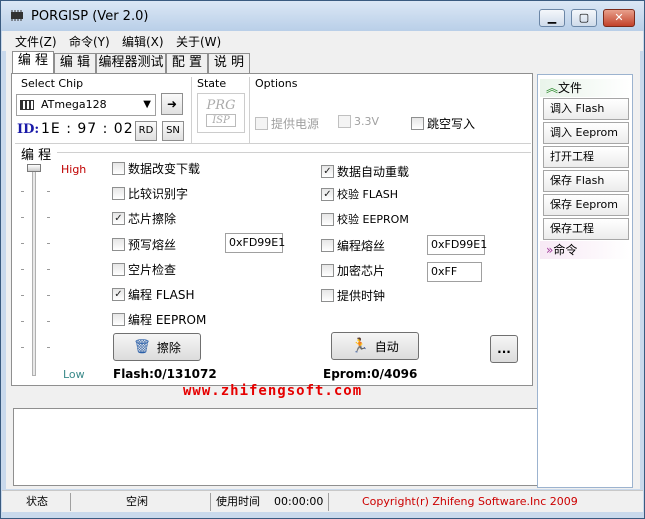 This screenshot has width=645, height=519. What do you see at coordinates (74, 374) in the screenshot?
I see `low-label: Low` at bounding box center [74, 374].